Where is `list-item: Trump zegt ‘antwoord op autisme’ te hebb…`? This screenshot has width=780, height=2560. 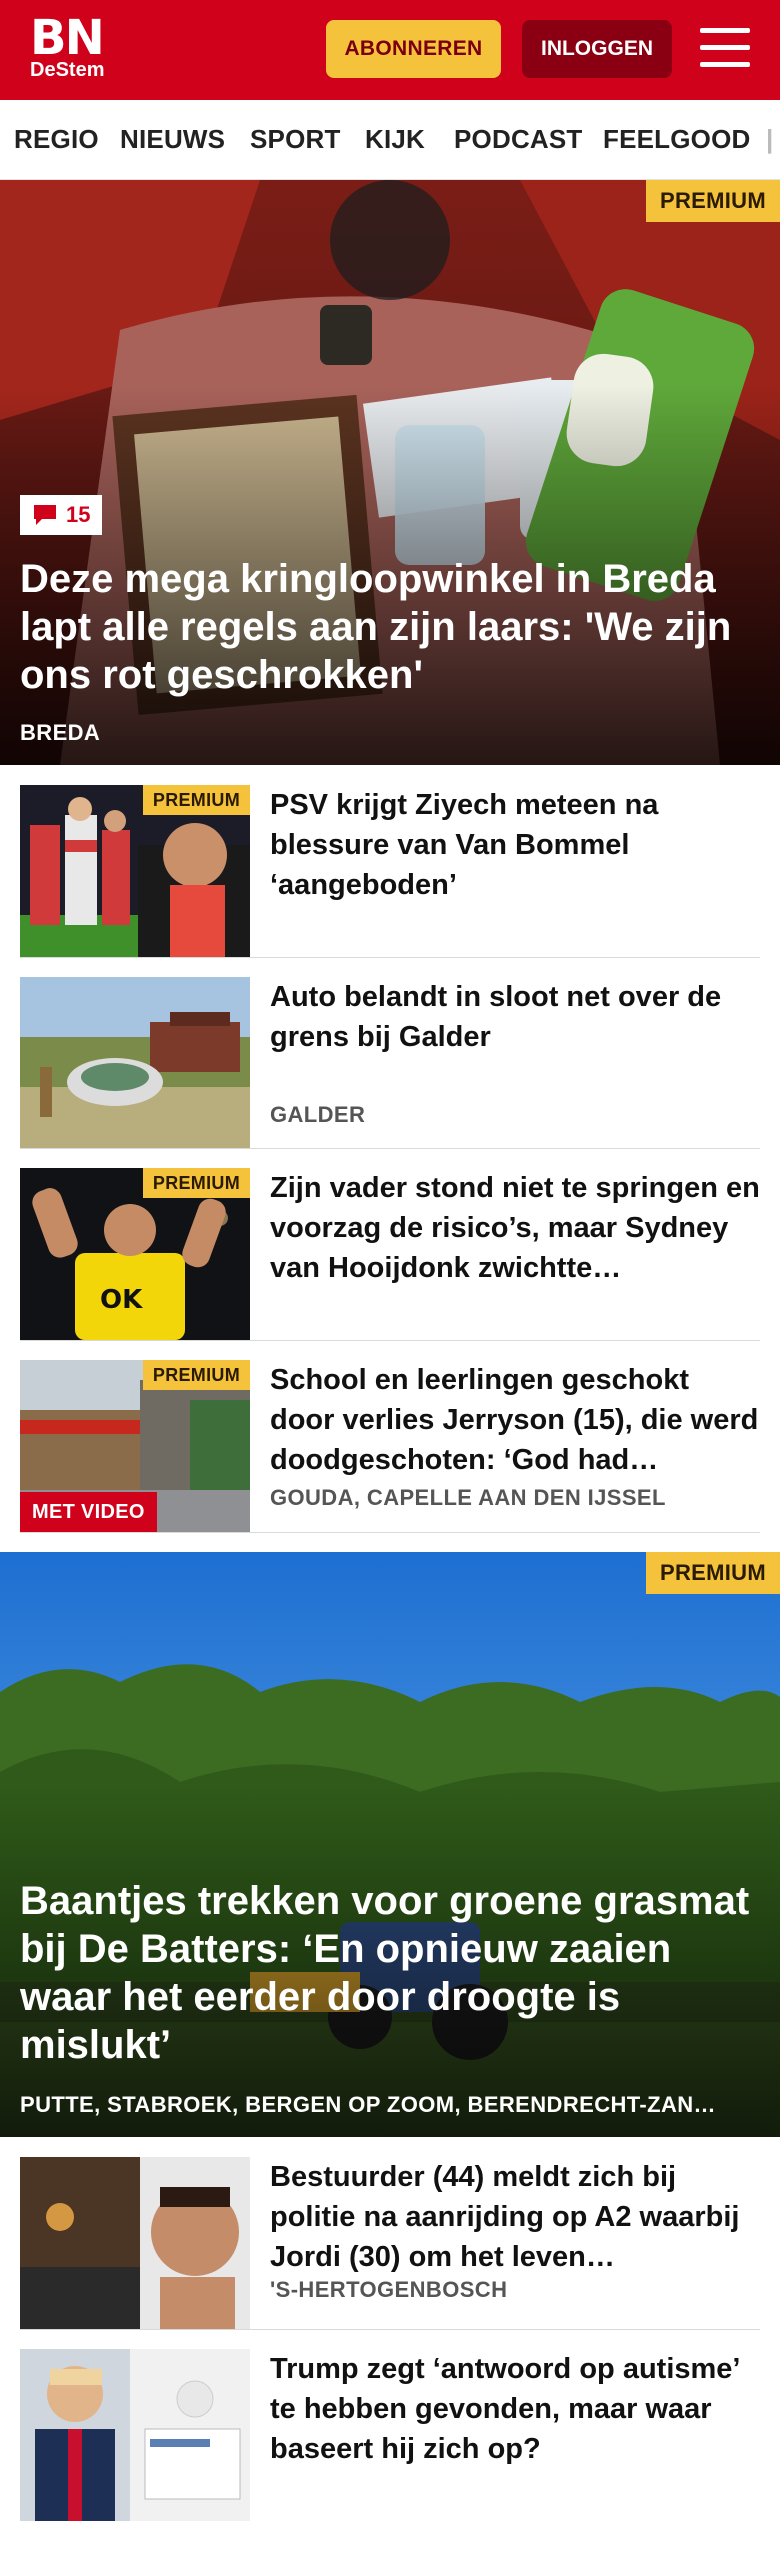
list-item: Trump zegt ‘antwoord op autisme’ te hebb… is located at coordinates (390, 2425).